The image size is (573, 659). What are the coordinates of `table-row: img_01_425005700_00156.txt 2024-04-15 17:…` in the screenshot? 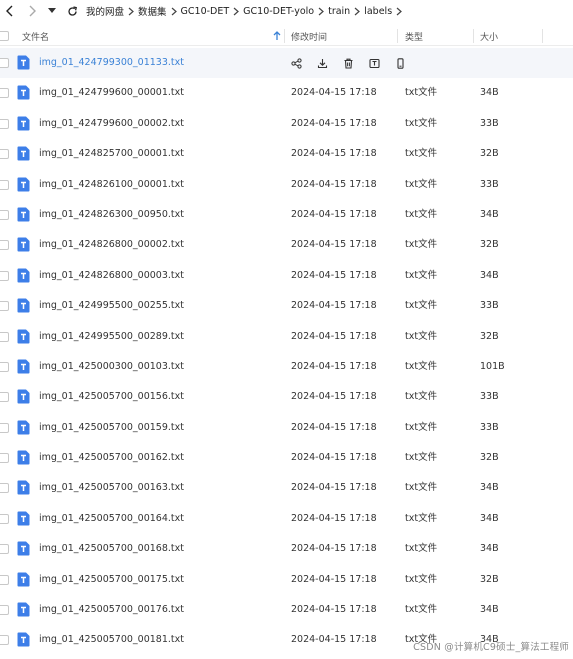 It's located at (286, 397).